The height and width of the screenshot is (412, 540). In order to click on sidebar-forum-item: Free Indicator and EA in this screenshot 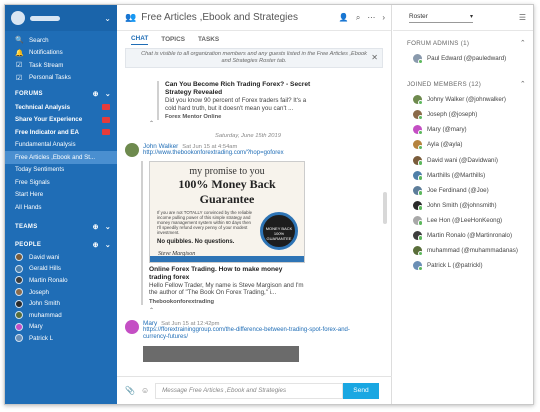, I will do `click(61, 132)`.